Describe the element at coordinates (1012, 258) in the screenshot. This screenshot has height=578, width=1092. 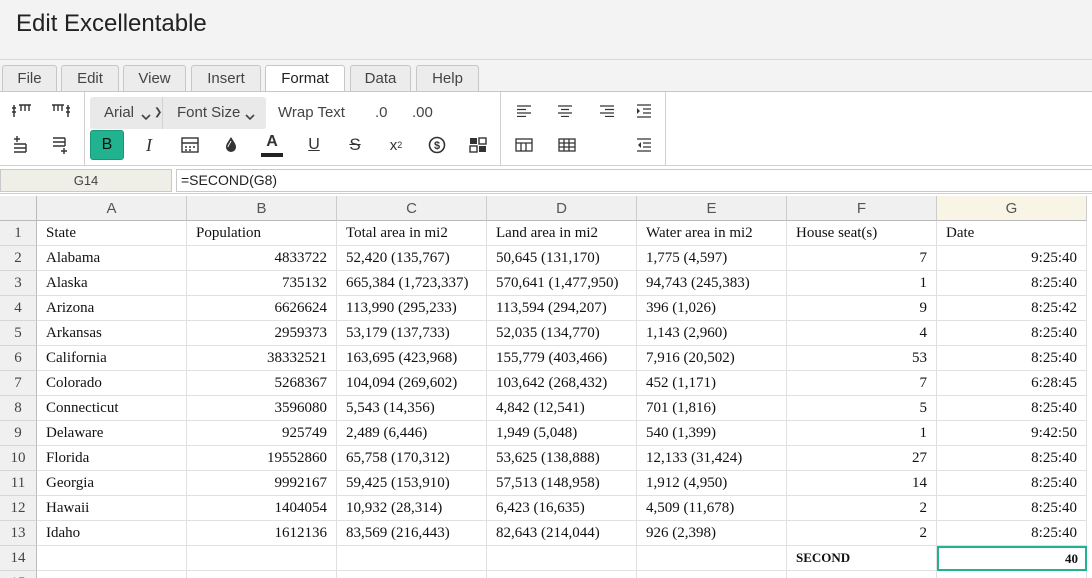
I see `table-cell: 9:25:40` at that location.